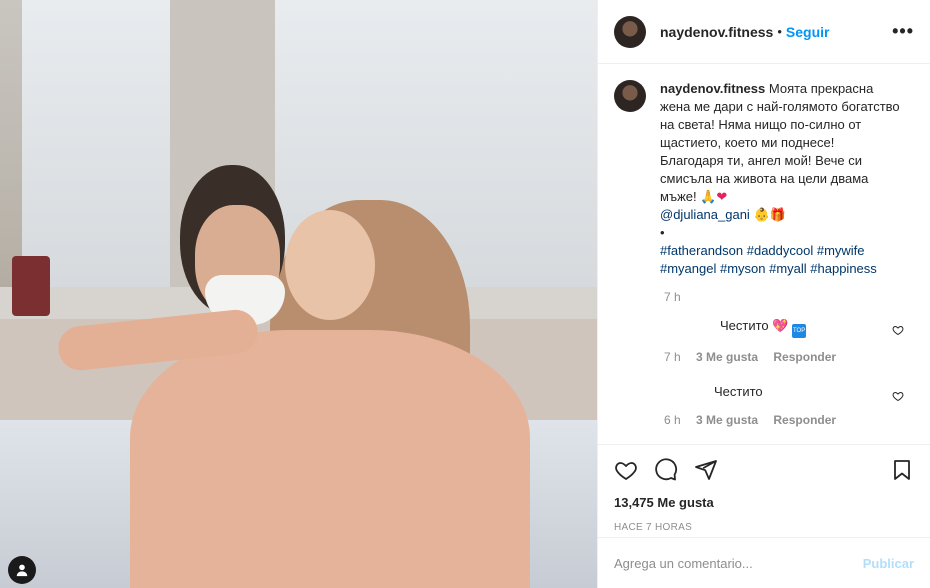 The width and height of the screenshot is (930, 588). What do you see at coordinates (626, 470) in the screenshot?
I see `like-icon` at bounding box center [626, 470].